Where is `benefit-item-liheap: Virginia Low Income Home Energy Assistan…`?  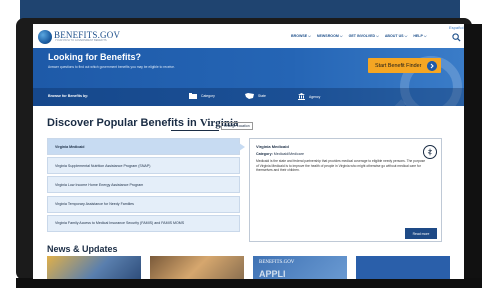
benefit-item-liheap: Virginia Low Income Home Energy Assistan… is located at coordinates (143, 185).